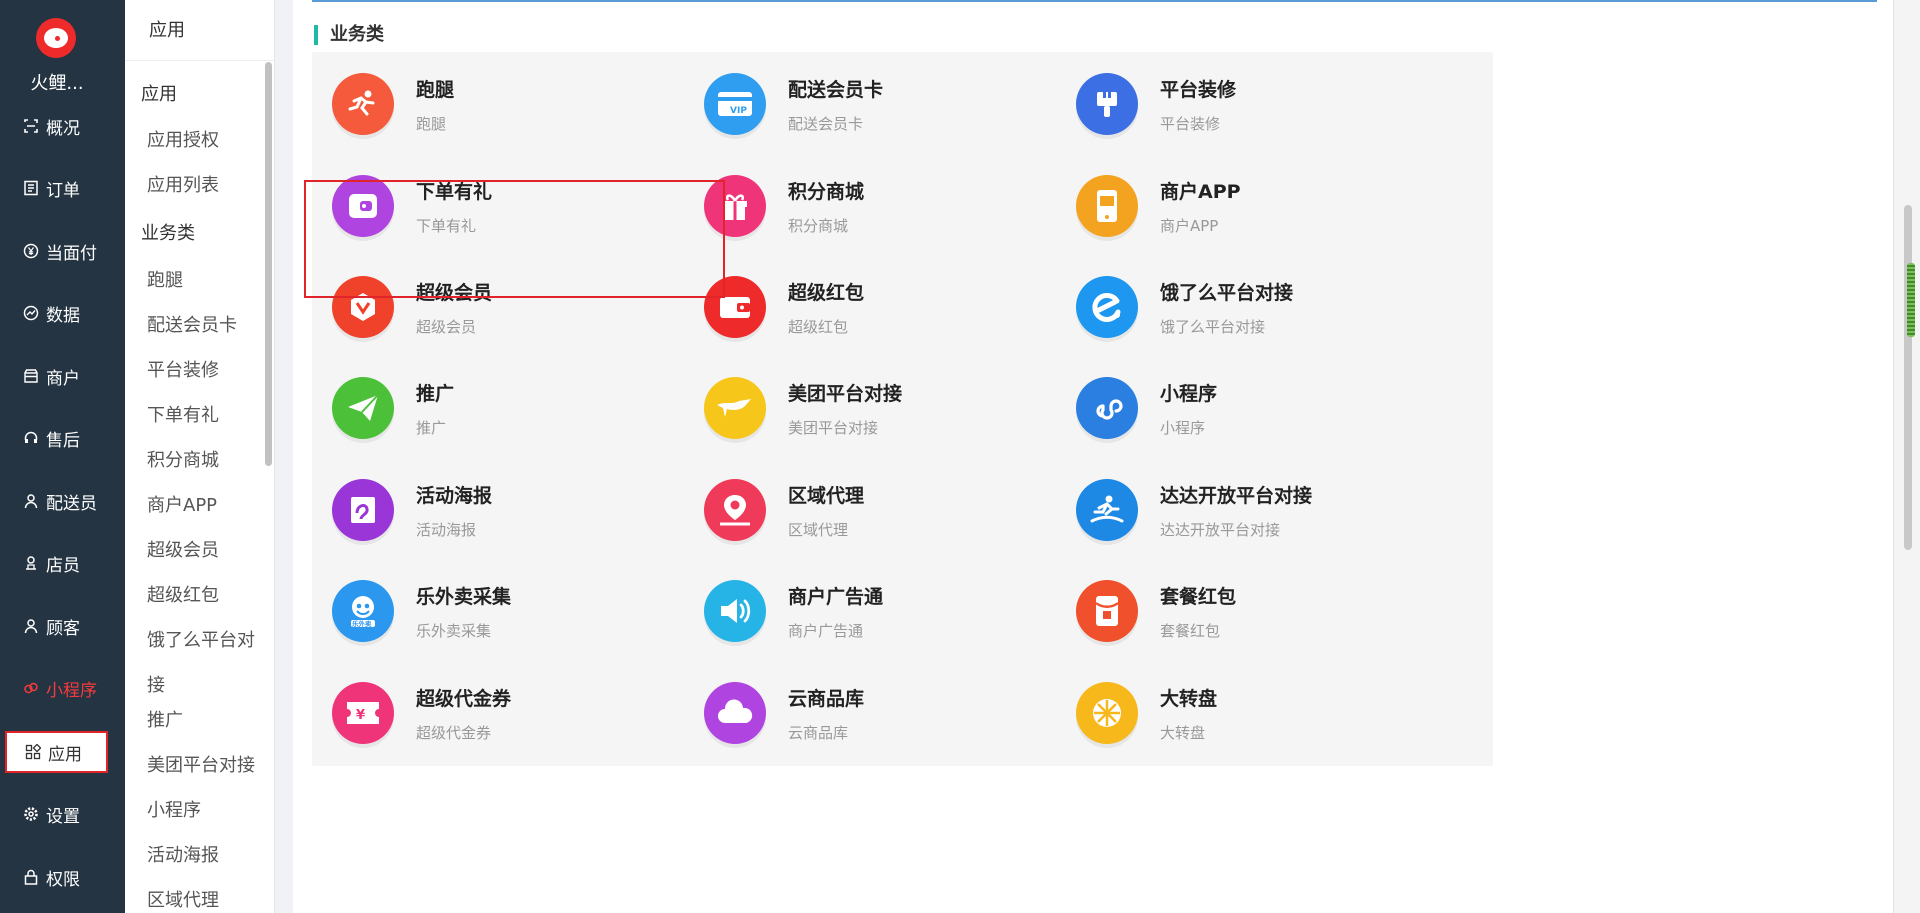 Image resolution: width=1920 pixels, height=913 pixels. What do you see at coordinates (31, 126) in the screenshot?
I see `overview-icon` at bounding box center [31, 126].